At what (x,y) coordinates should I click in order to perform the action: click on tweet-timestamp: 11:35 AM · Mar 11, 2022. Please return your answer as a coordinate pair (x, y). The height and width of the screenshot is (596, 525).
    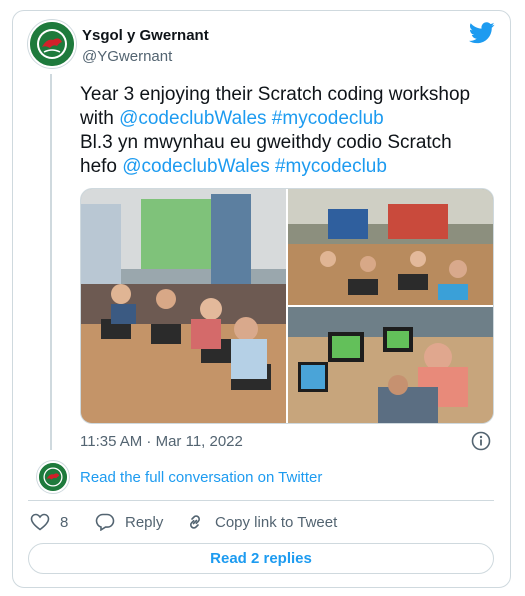
    Looking at the image, I should click on (161, 441).